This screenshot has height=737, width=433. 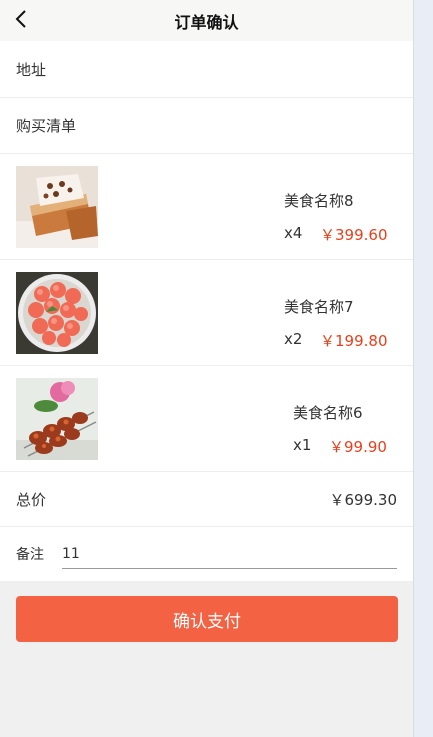 I want to click on confirm-pay-button: 确认支付, so click(x=207, y=619).